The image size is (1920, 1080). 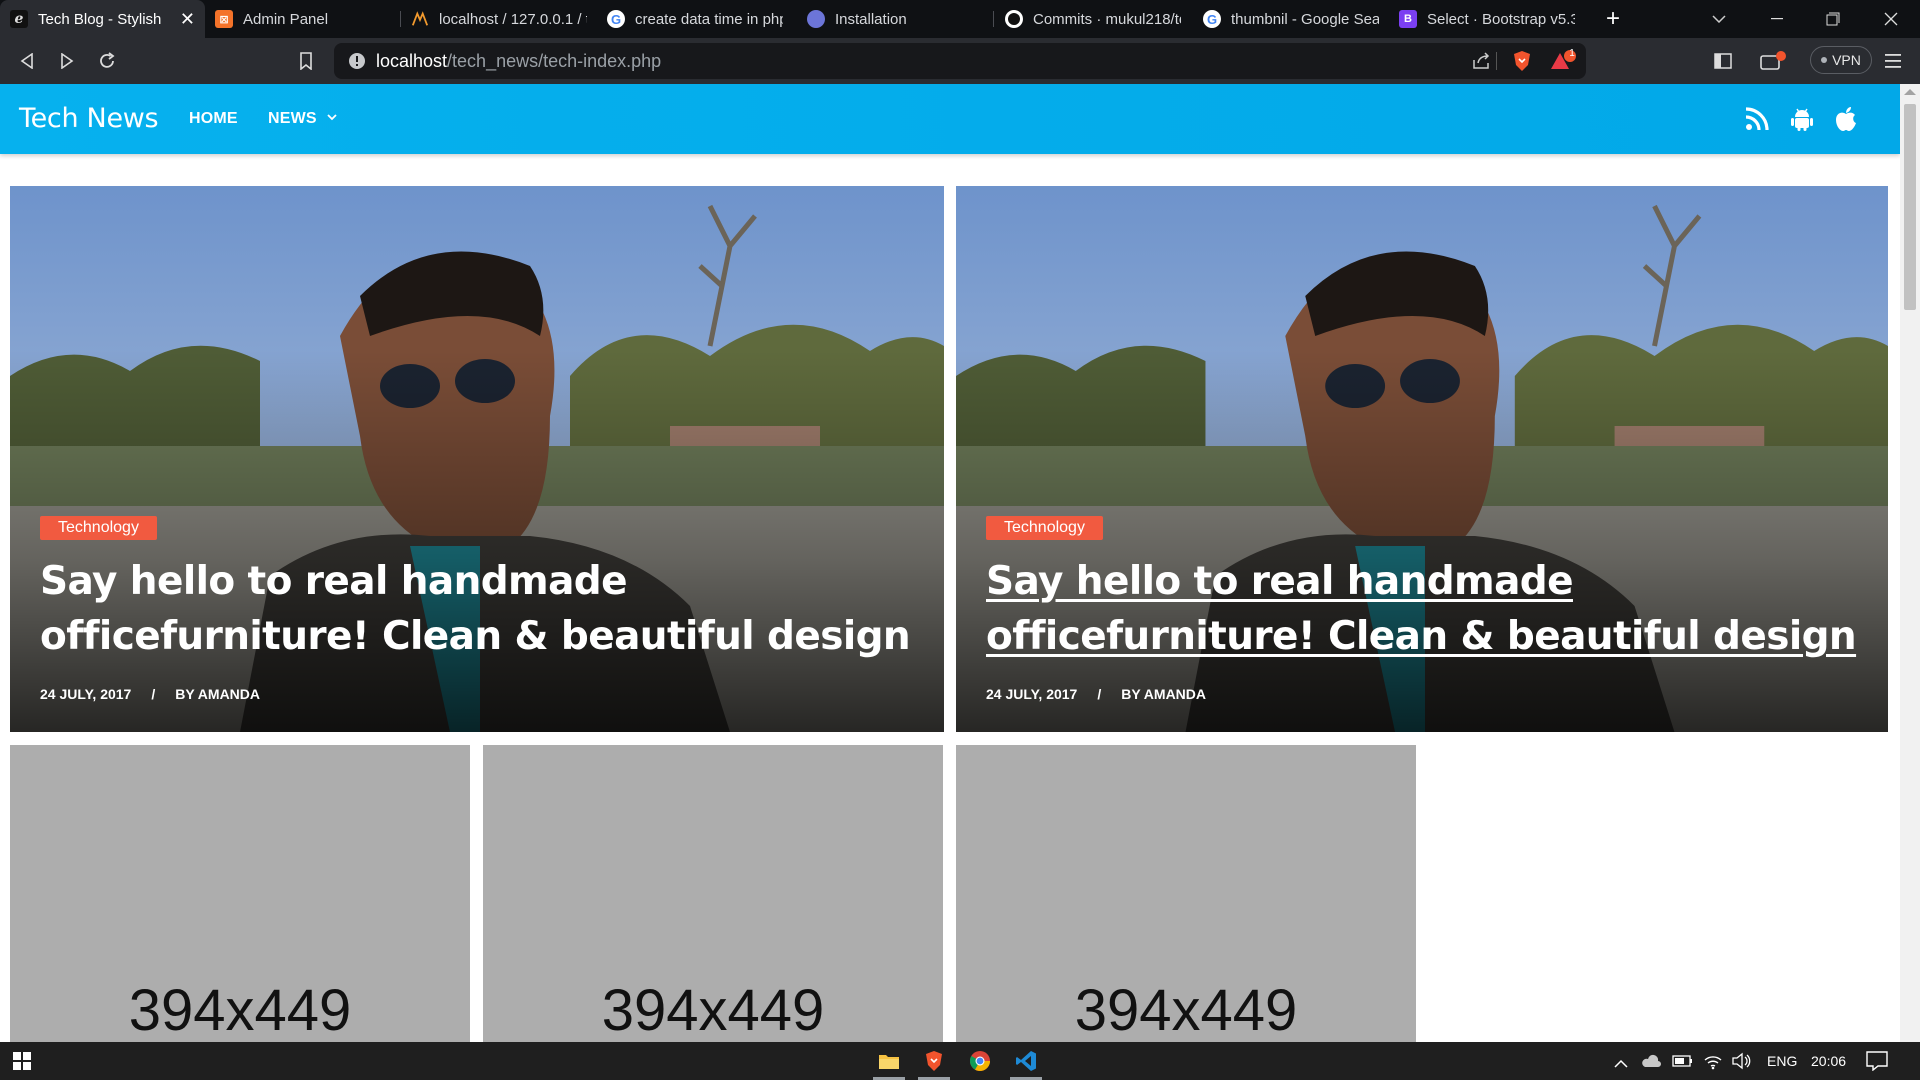 What do you see at coordinates (1496, 61) in the screenshot?
I see `urlbar-divider` at bounding box center [1496, 61].